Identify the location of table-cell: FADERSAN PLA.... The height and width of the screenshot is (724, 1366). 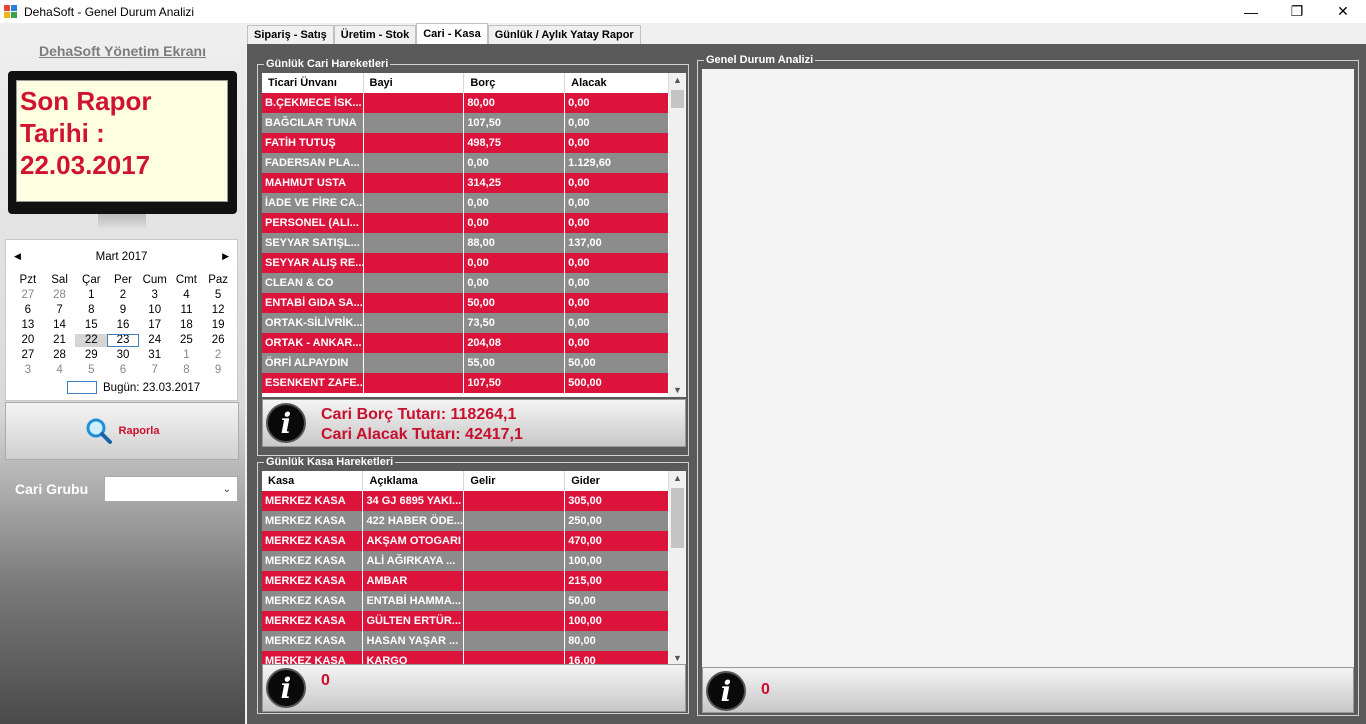
(313, 163).